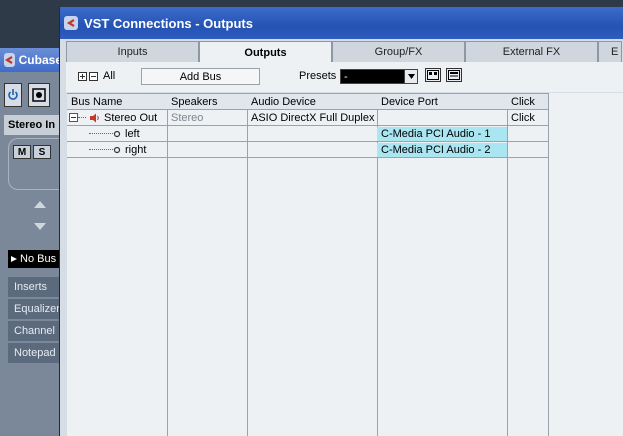 The image size is (623, 436). What do you see at coordinates (94, 118) in the screenshot?
I see `speaker-icon` at bounding box center [94, 118].